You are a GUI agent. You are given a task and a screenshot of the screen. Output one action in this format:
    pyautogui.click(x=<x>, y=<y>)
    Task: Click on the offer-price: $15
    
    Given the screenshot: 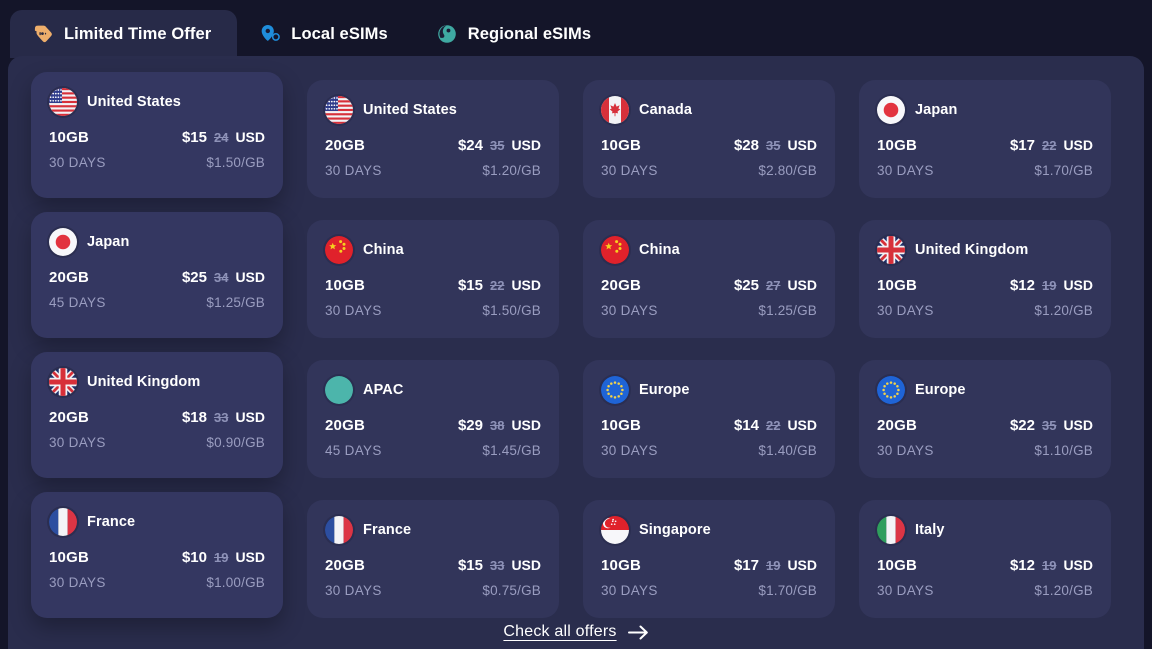 What is the action you would take?
    pyautogui.click(x=470, y=565)
    